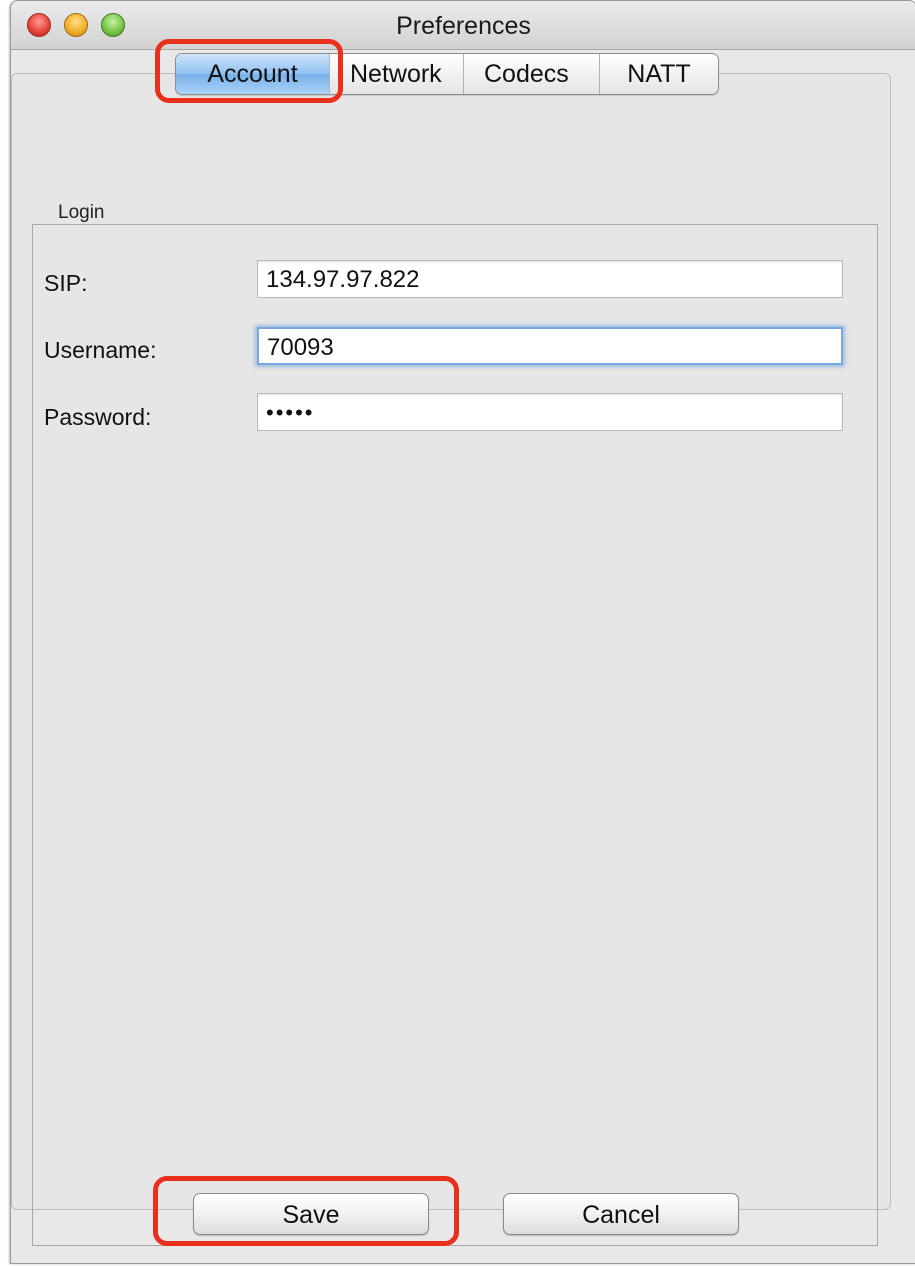  Describe the element at coordinates (81, 213) in the screenshot. I see `login-legend: Login` at that location.